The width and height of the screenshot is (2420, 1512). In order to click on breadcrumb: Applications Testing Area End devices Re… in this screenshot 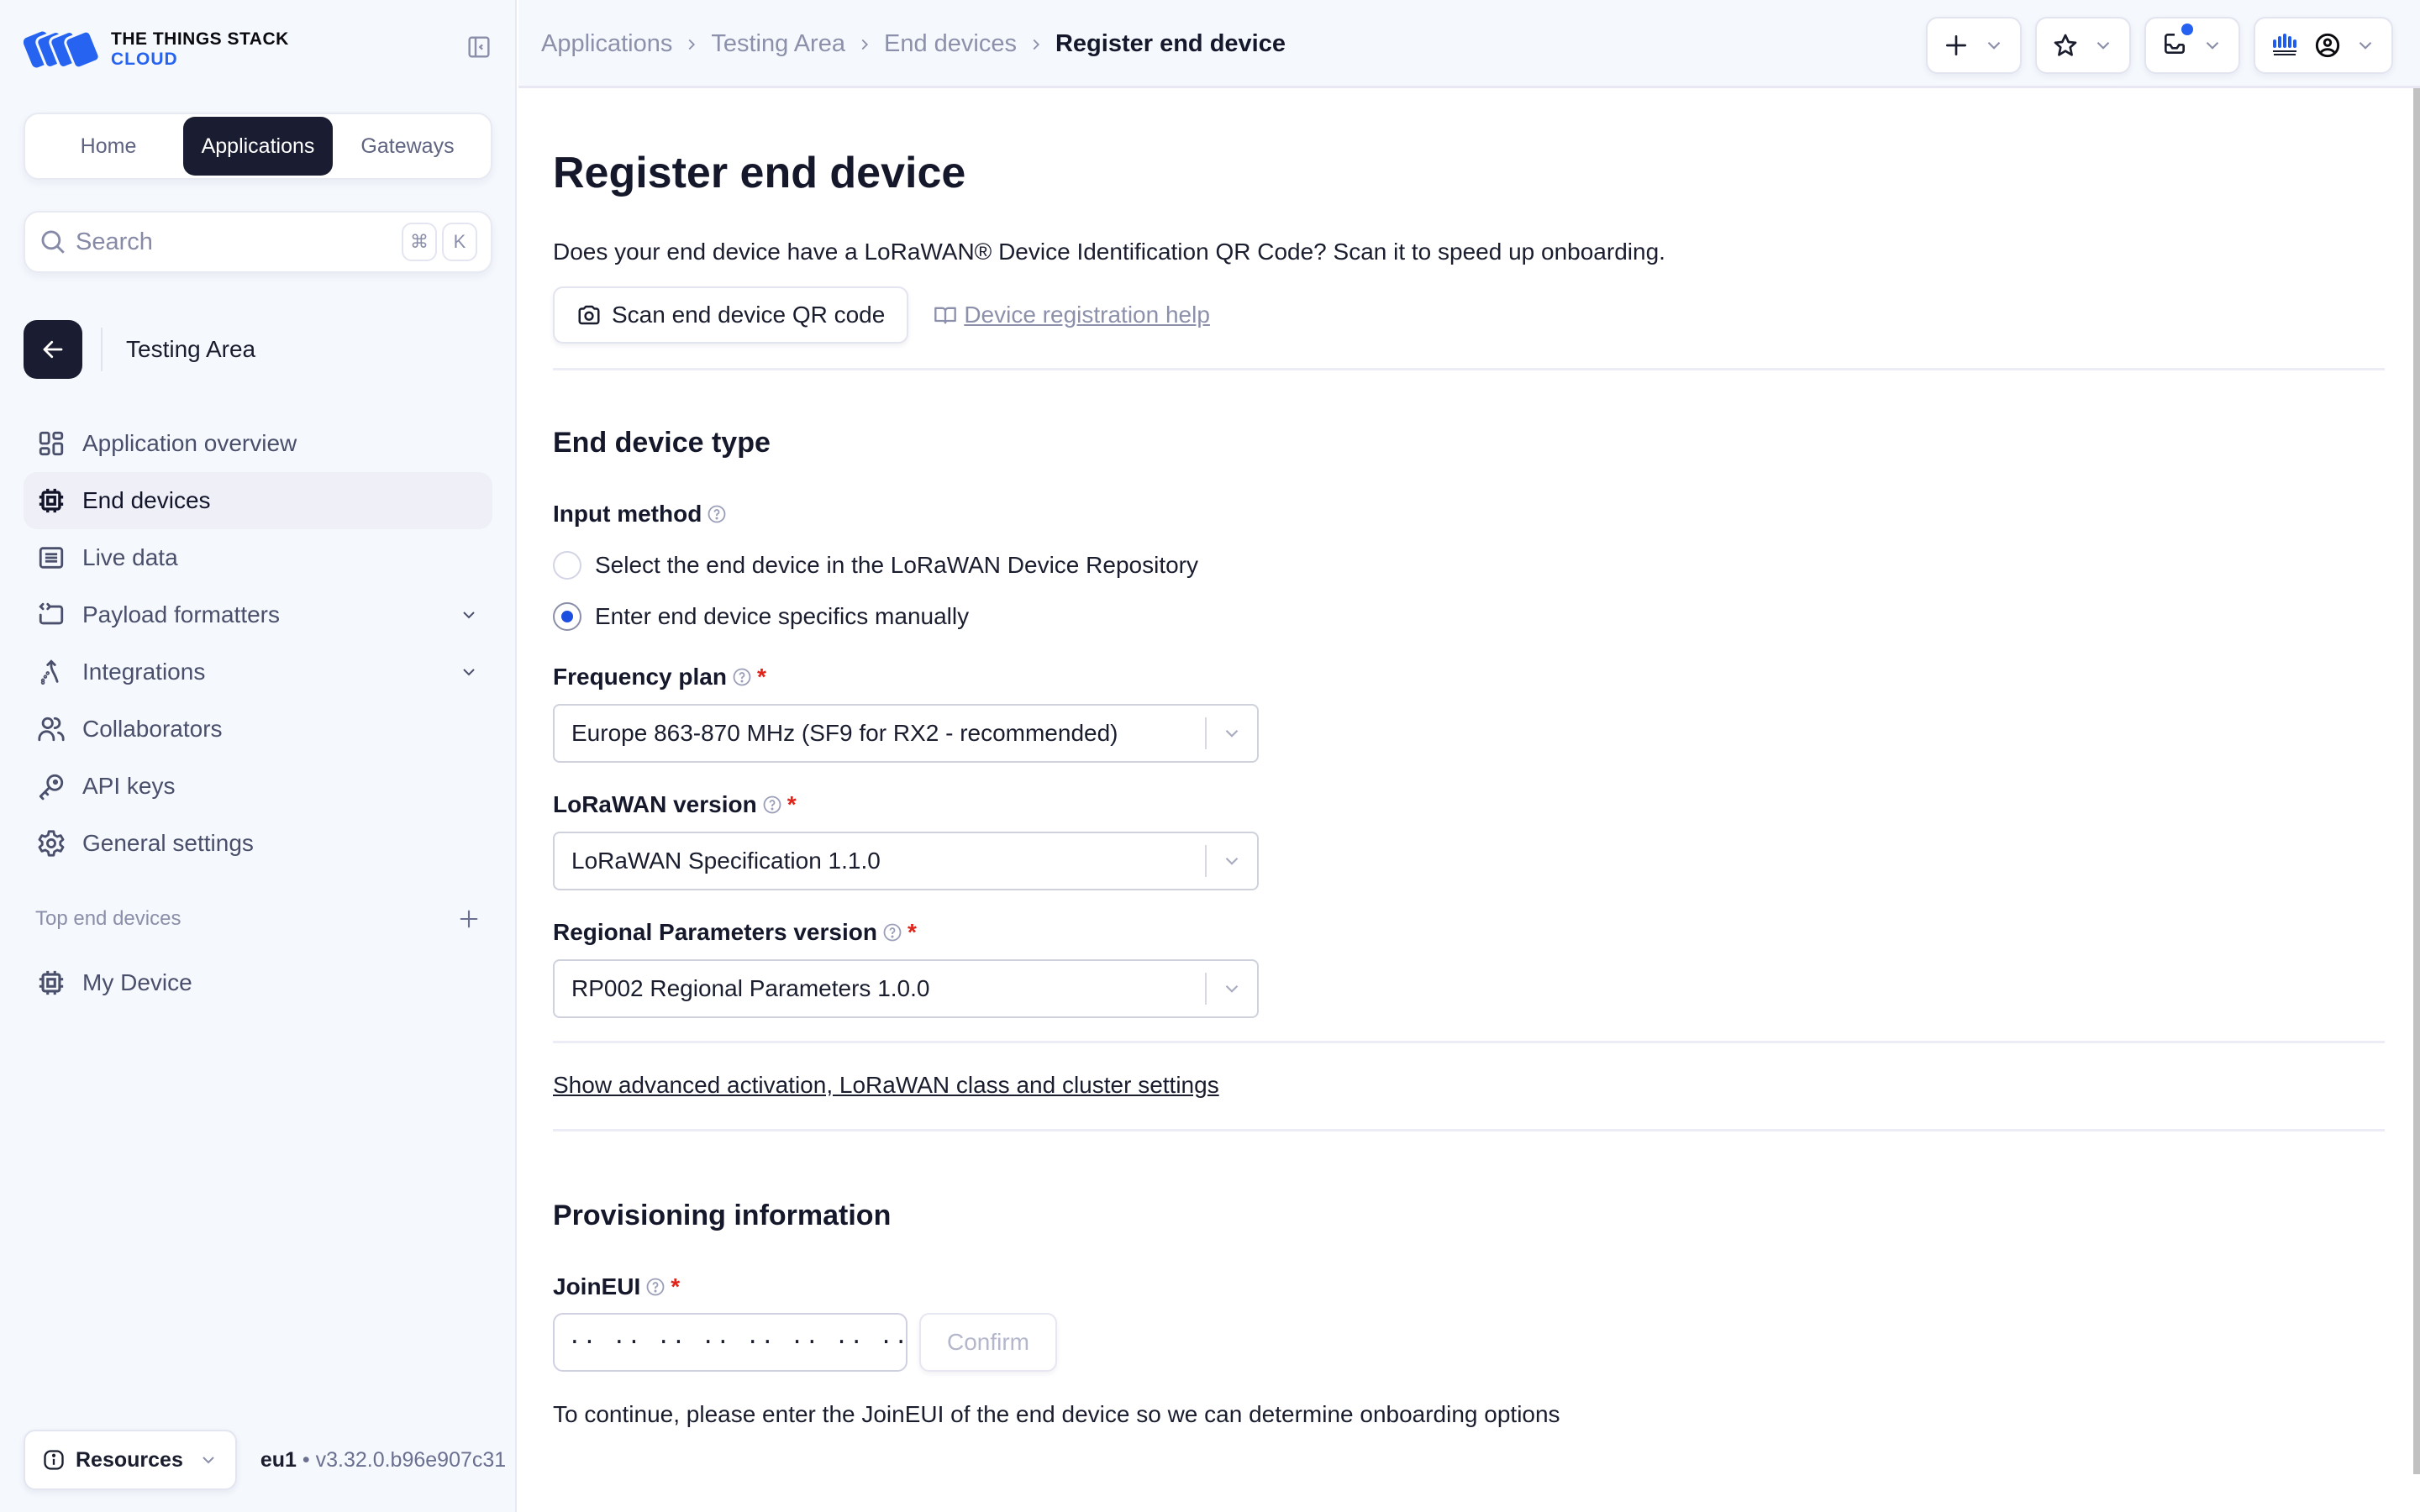, I will do `click(913, 44)`.